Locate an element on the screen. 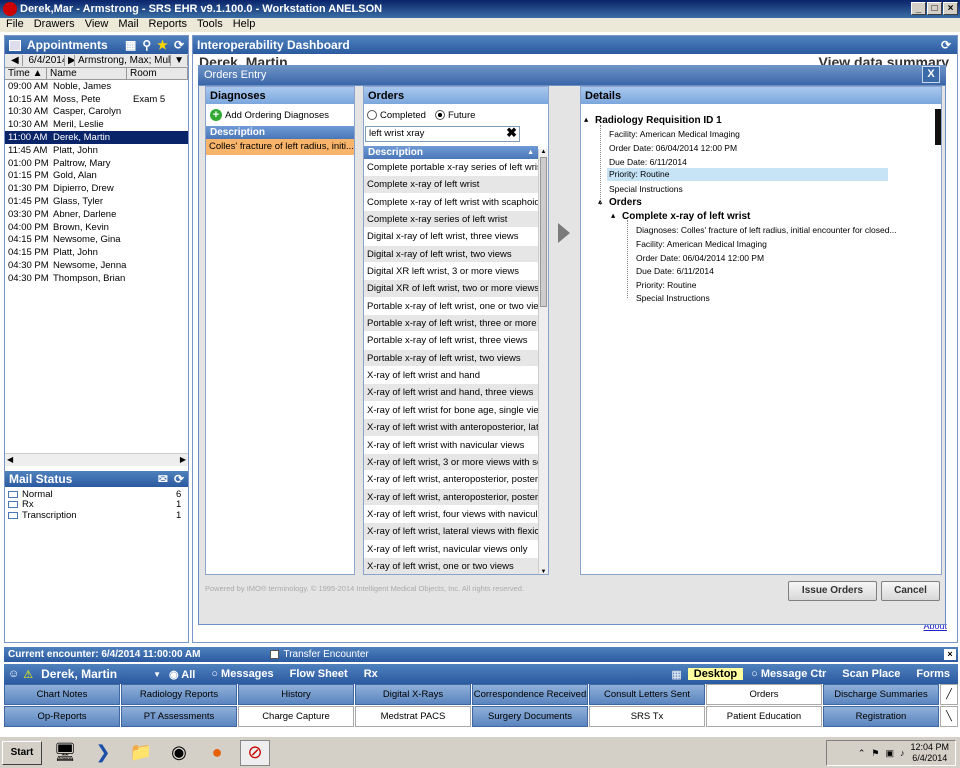  nav-scan-place: Scan Place is located at coordinates (871, 674).